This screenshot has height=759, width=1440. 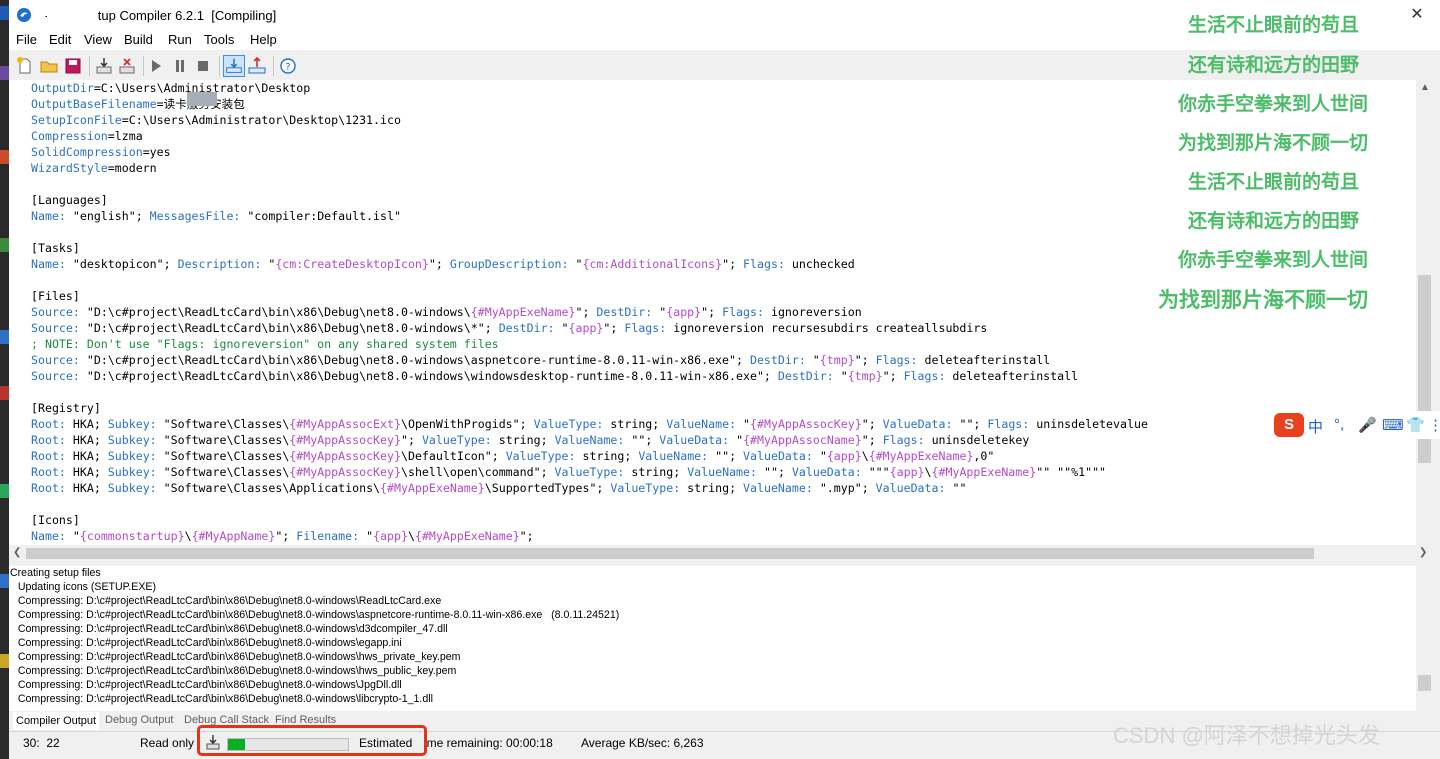 What do you see at coordinates (1417, 15) in the screenshot?
I see `close-button: ✕` at bounding box center [1417, 15].